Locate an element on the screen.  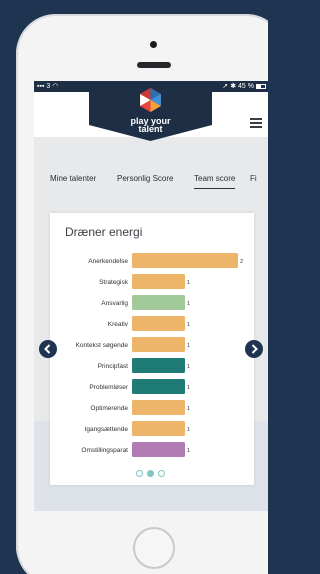
category-label: Strategisk is located at coordinates (114, 282).